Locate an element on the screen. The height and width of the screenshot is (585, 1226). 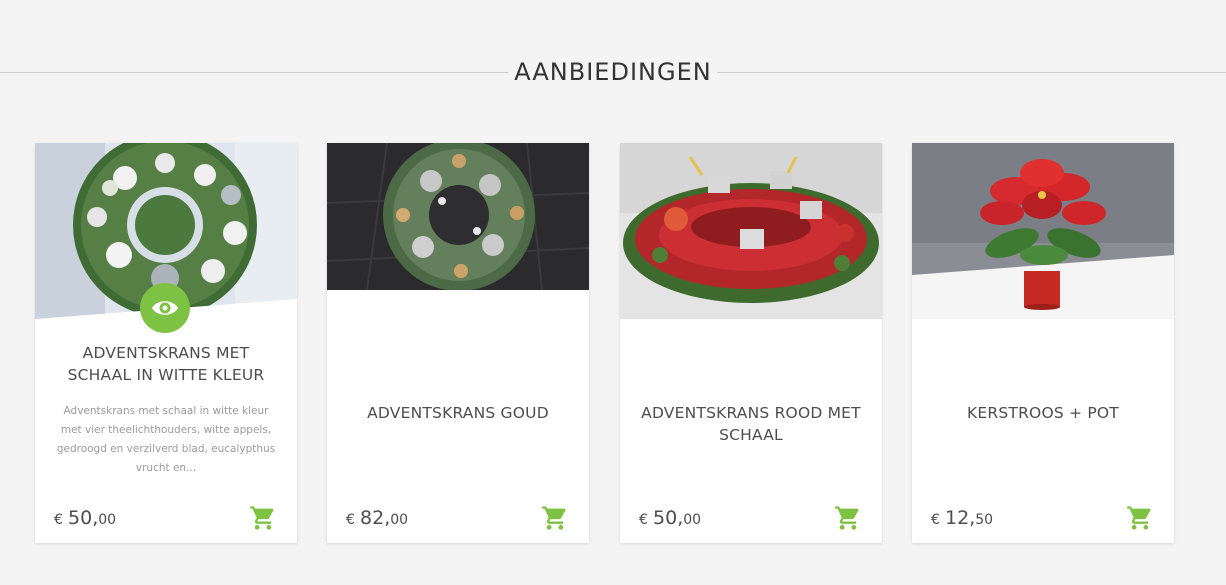
quick-view-button is located at coordinates (165, 308).